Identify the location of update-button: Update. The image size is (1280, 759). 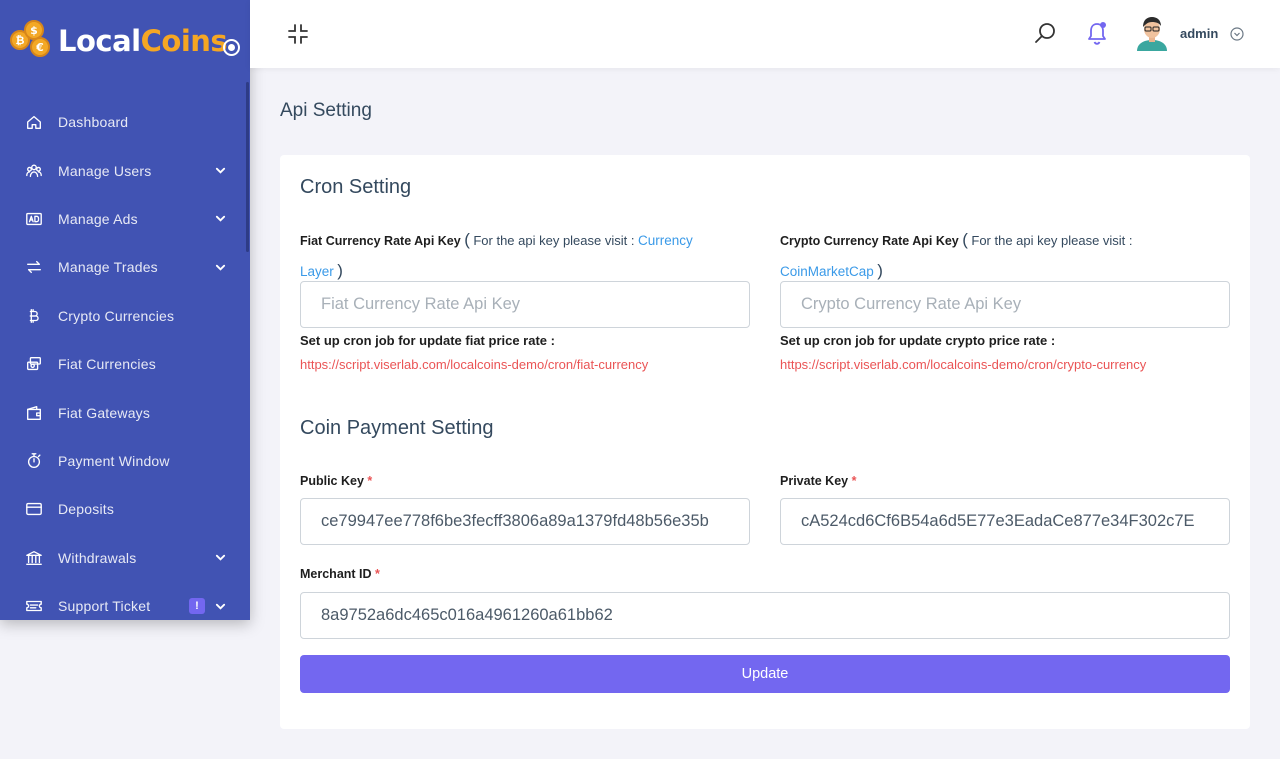
(765, 674).